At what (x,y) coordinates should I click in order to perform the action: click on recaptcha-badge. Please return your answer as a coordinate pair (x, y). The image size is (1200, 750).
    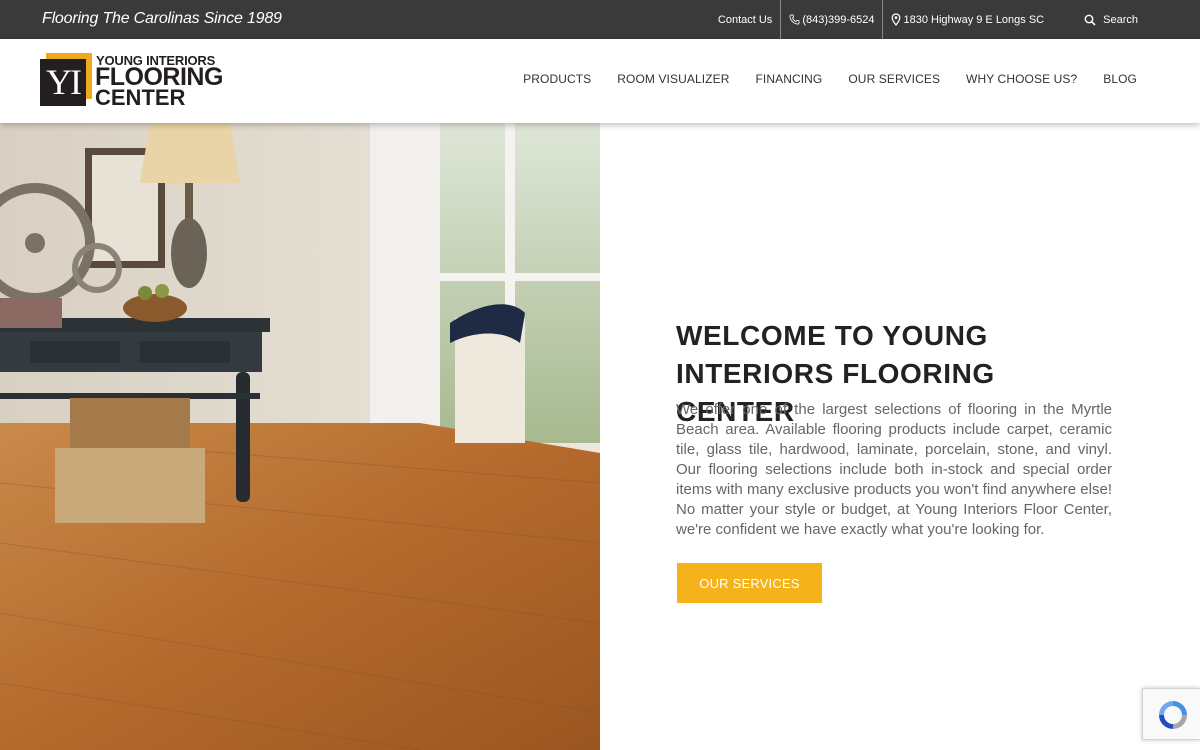
    Looking at the image, I should click on (1171, 714).